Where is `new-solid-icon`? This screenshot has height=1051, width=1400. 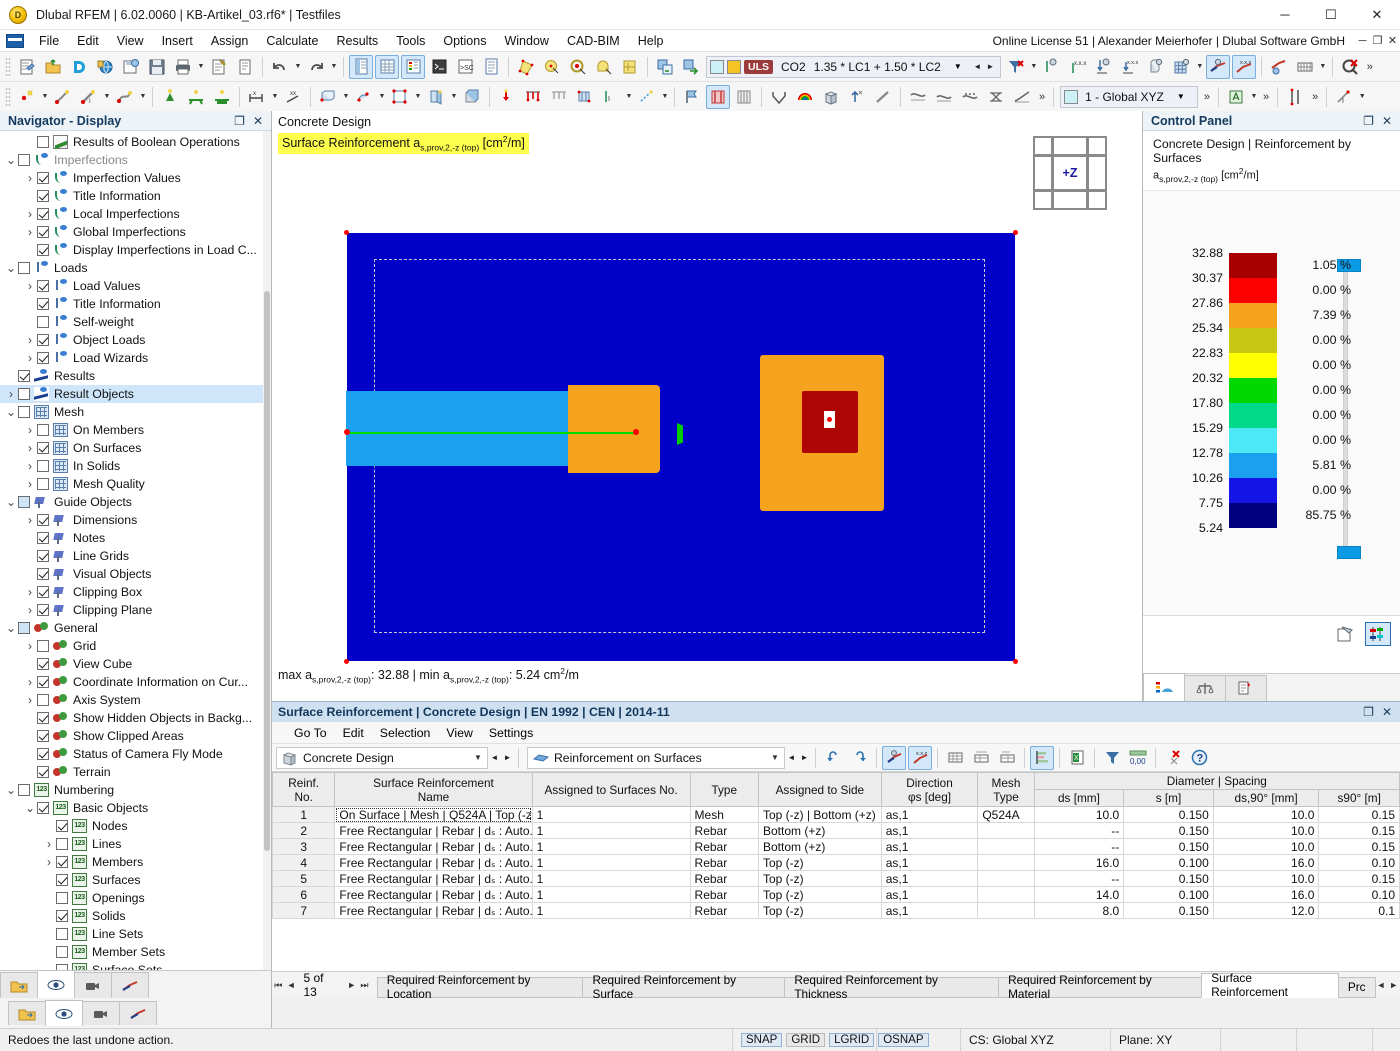
new-solid-icon is located at coordinates (364, 97).